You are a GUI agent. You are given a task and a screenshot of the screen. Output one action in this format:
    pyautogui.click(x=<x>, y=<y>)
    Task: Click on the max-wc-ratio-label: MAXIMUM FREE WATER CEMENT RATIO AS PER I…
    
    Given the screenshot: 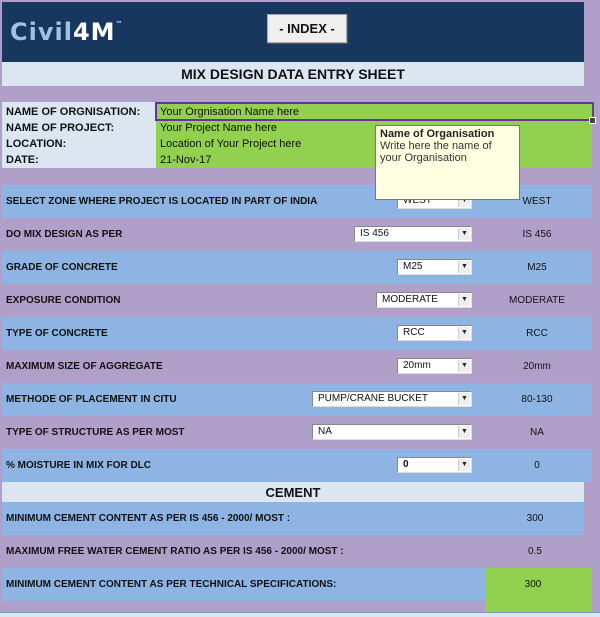 What is the action you would take?
    pyautogui.click(x=175, y=551)
    